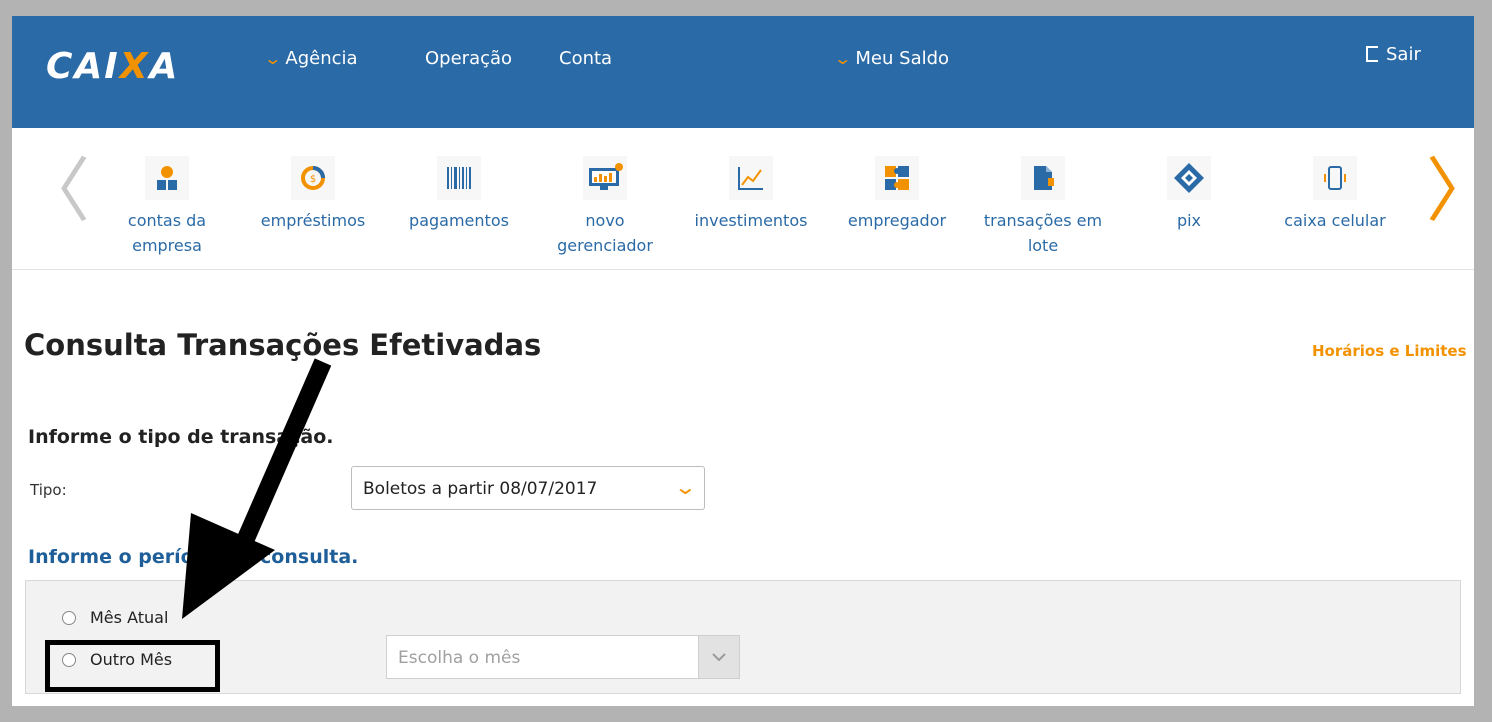 The width and height of the screenshot is (1492, 722). I want to click on monitor-chart-icon, so click(605, 178).